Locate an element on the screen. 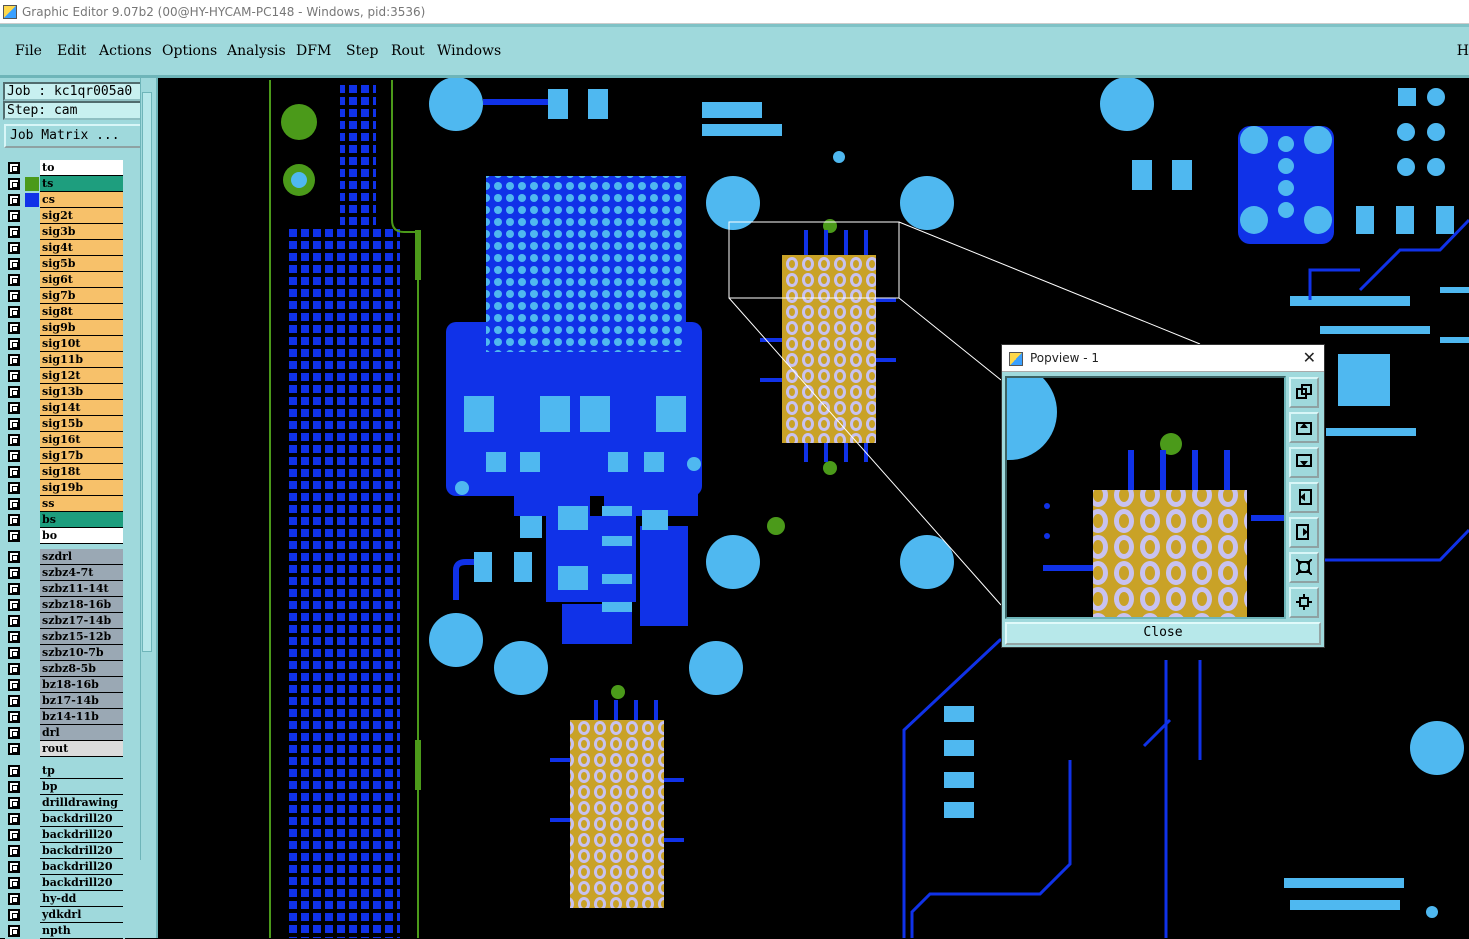 The image size is (1469, 939). layer-name: sig5b is located at coordinates (81, 264).